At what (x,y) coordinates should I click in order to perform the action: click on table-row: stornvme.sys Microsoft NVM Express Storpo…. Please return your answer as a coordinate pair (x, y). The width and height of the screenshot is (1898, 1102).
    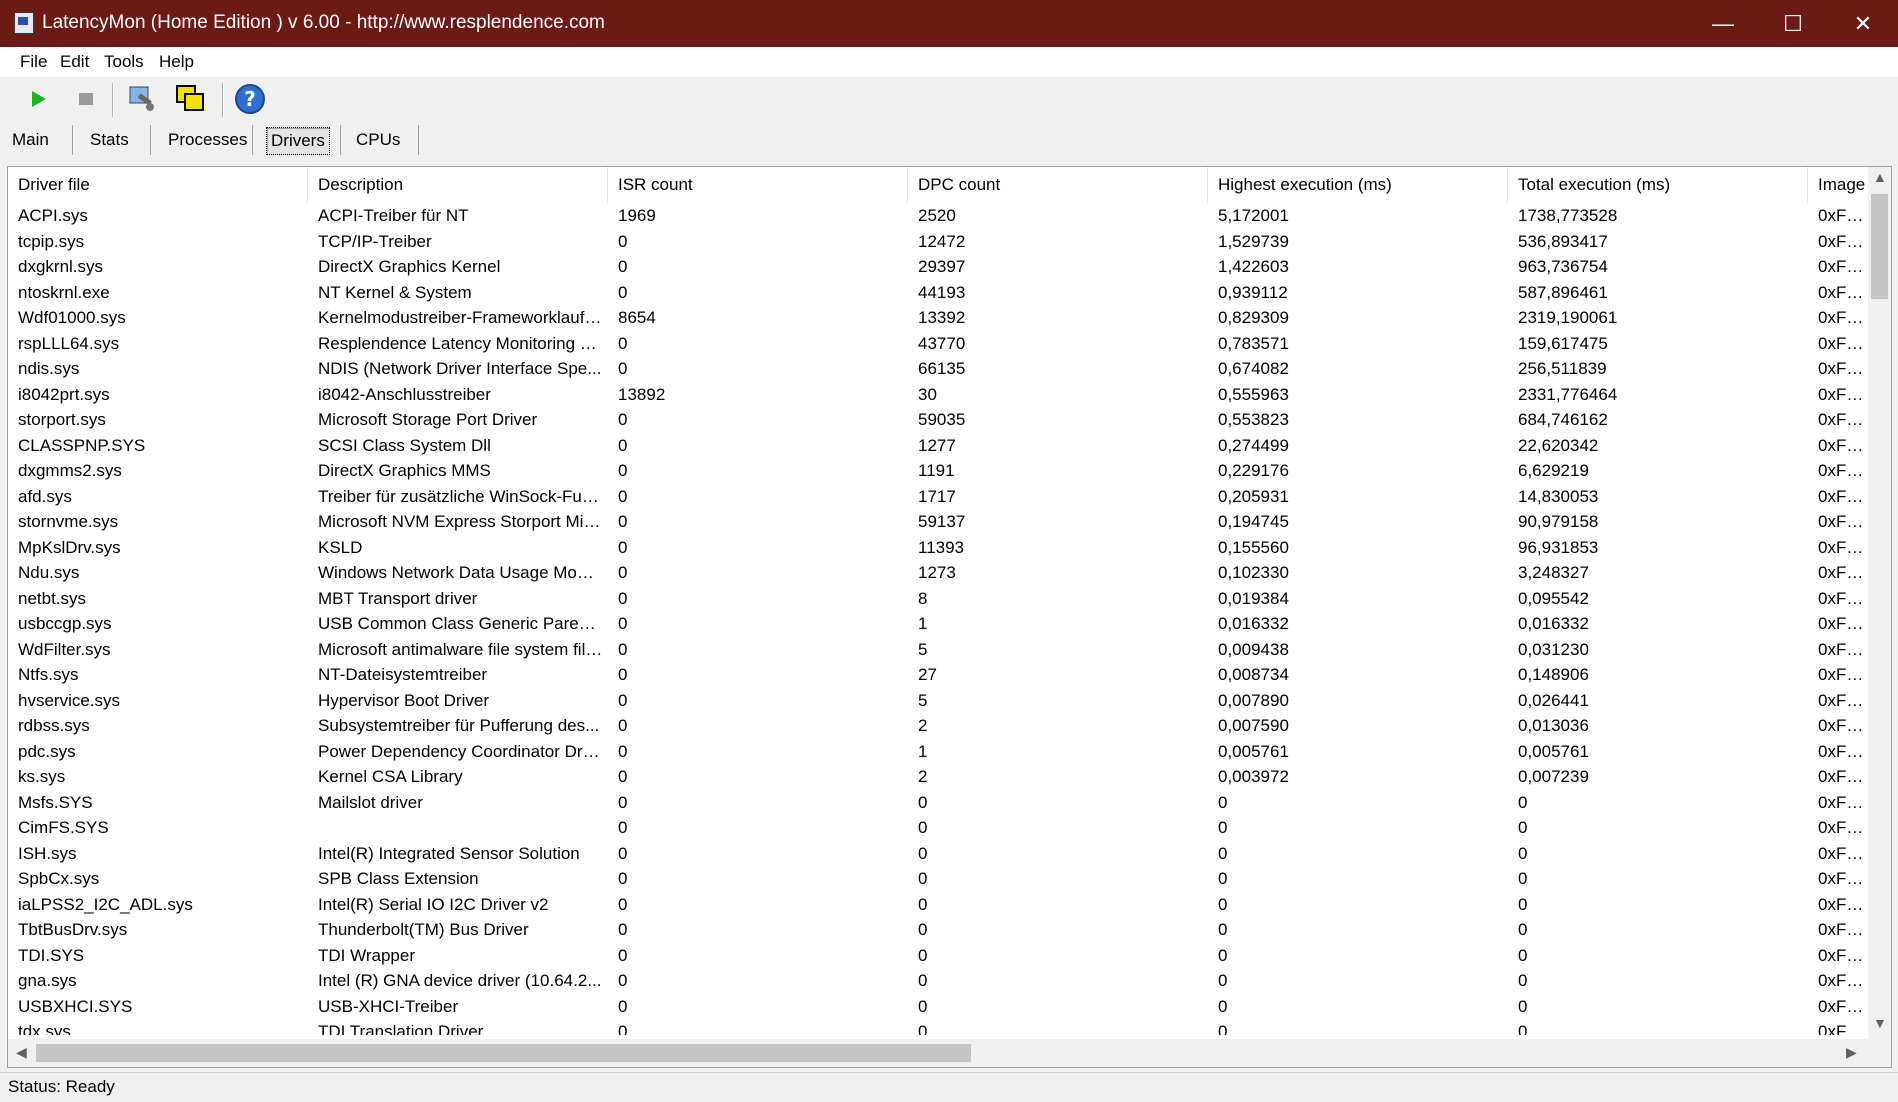
    Looking at the image, I should click on (938, 522).